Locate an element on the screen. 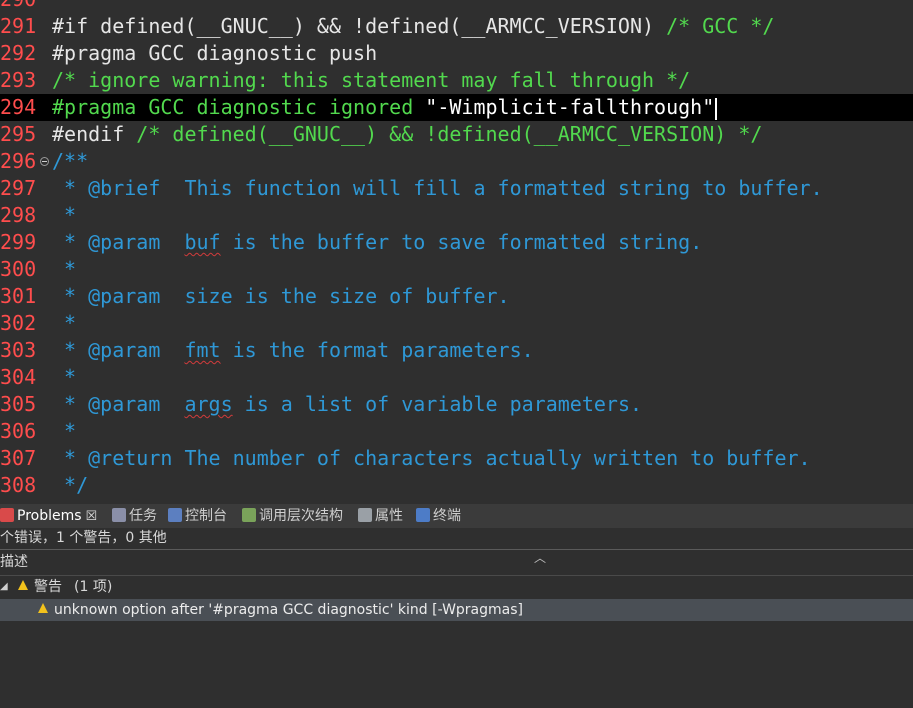 This screenshot has height=708, width=913. collapse-caret-icon: ︿ is located at coordinates (540, 558).